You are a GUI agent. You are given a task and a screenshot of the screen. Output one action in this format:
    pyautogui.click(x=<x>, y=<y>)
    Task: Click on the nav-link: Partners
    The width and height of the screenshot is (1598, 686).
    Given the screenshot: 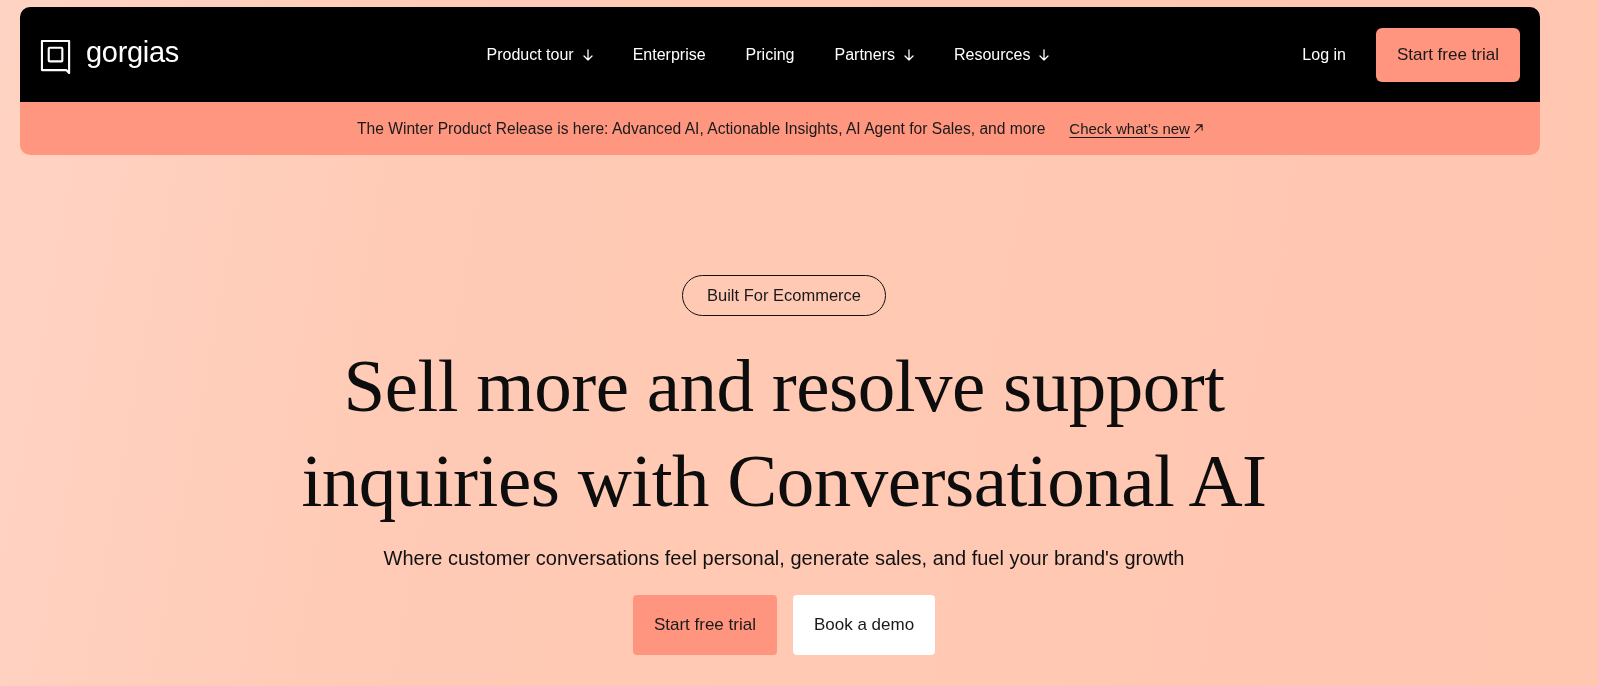 What is the action you would take?
    pyautogui.click(x=874, y=54)
    